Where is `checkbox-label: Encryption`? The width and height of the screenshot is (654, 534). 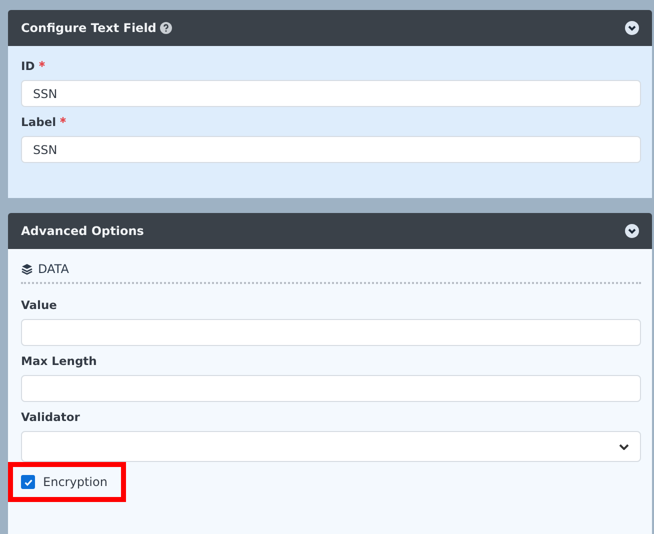
checkbox-label: Encryption is located at coordinates (75, 482).